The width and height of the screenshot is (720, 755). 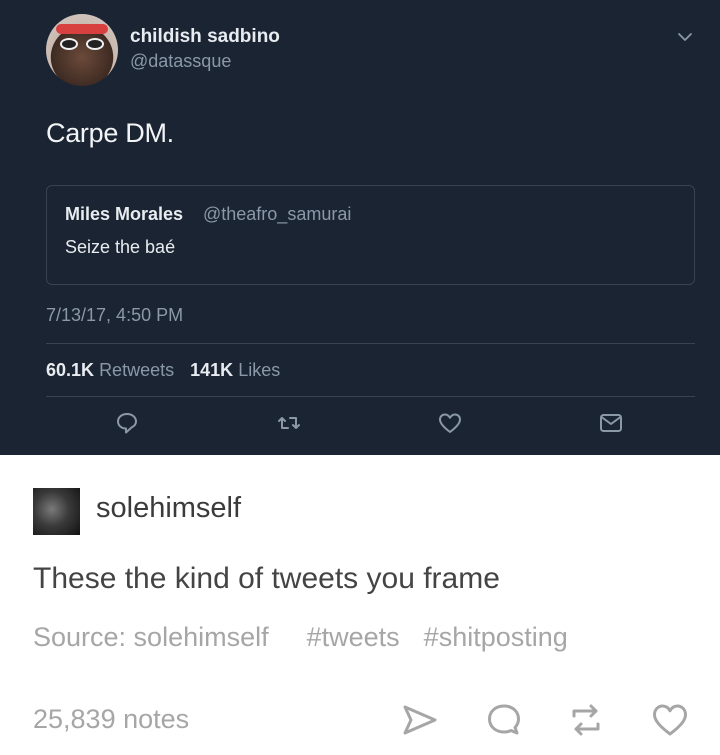 What do you see at coordinates (111, 719) in the screenshot?
I see `notes-count: 25,839 notes` at bounding box center [111, 719].